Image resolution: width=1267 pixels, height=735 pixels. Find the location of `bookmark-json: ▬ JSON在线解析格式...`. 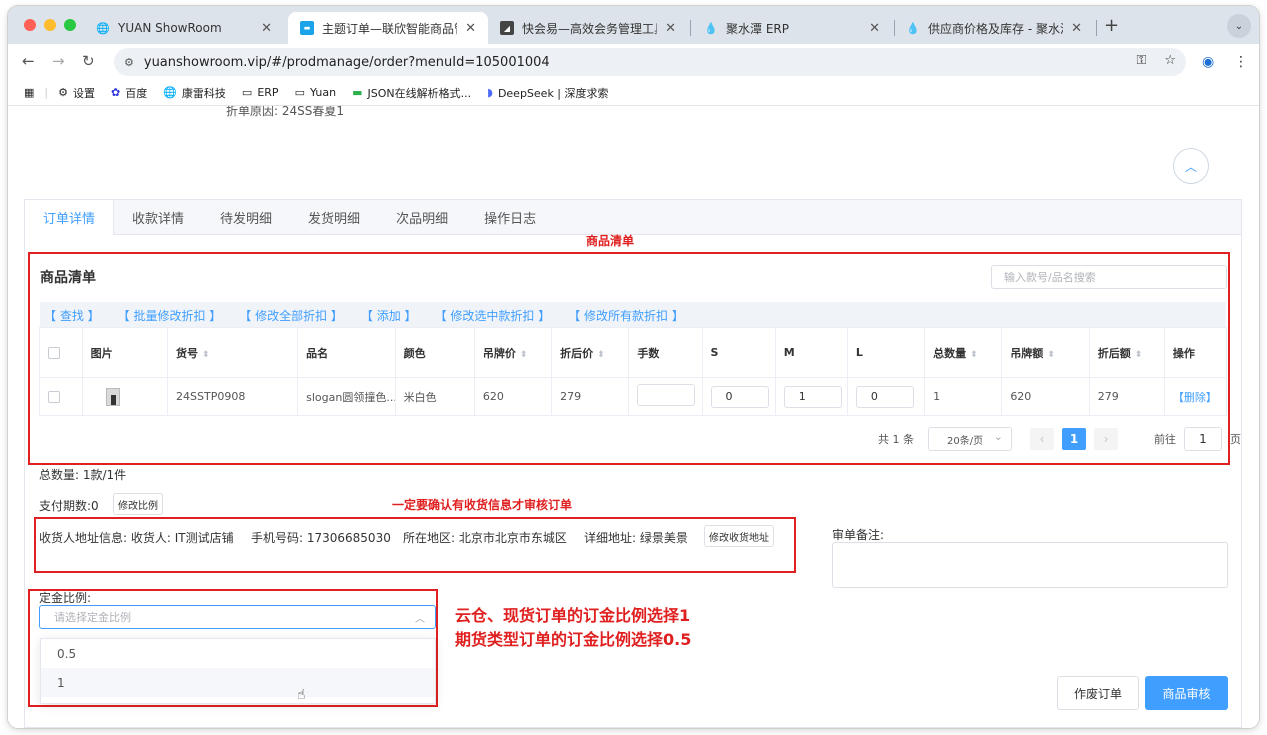

bookmark-json: ▬ JSON在线解析格式... is located at coordinates (411, 93).